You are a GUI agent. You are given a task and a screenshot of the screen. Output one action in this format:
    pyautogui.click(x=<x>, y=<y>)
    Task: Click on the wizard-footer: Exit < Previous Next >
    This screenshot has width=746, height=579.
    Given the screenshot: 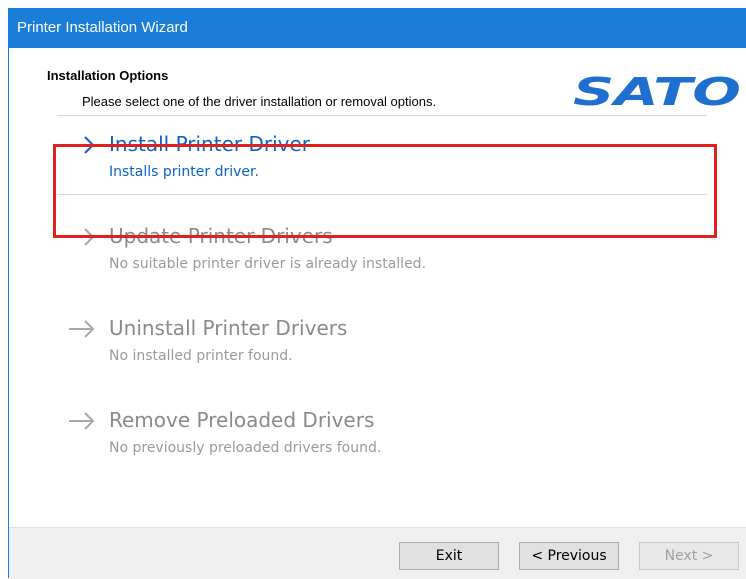 What is the action you would take?
    pyautogui.click(x=377, y=553)
    